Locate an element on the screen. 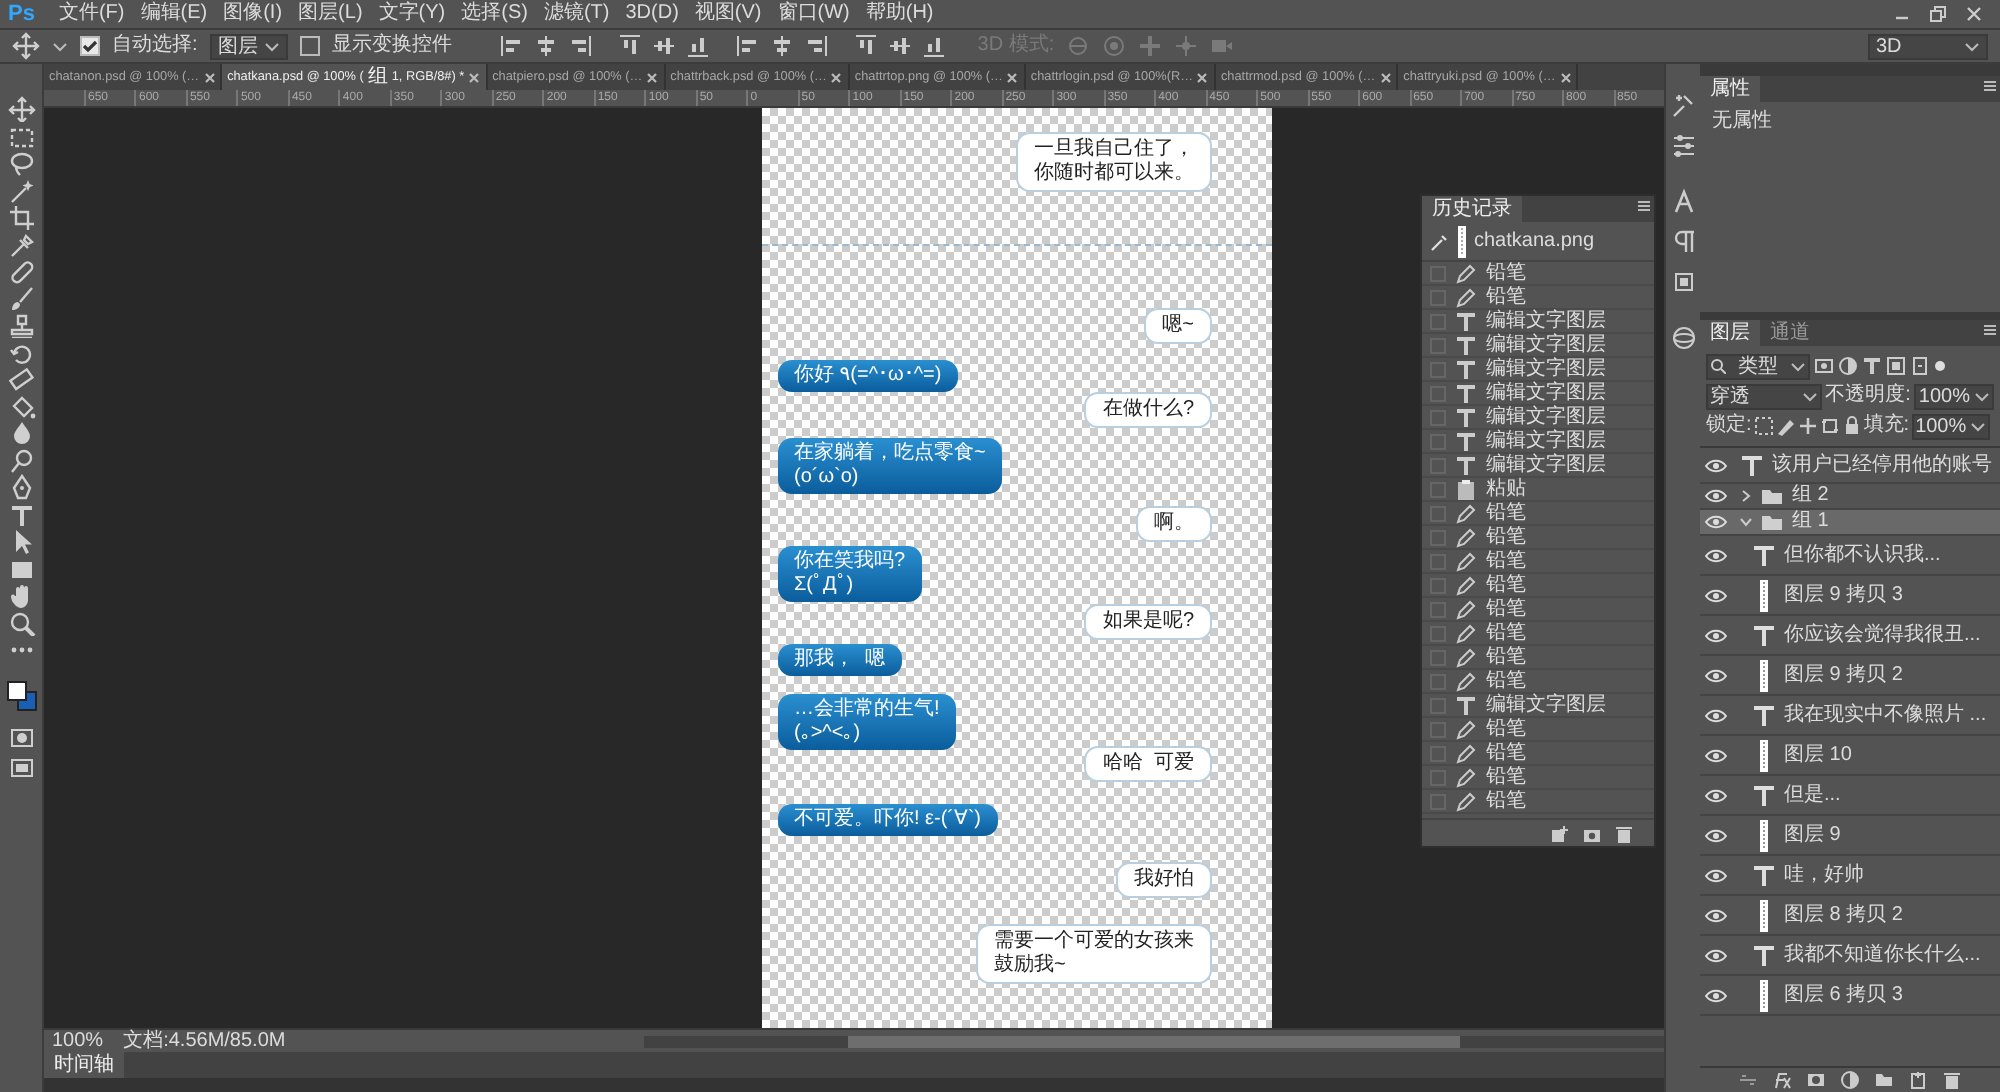  brush-icon is located at coordinates (21, 298).